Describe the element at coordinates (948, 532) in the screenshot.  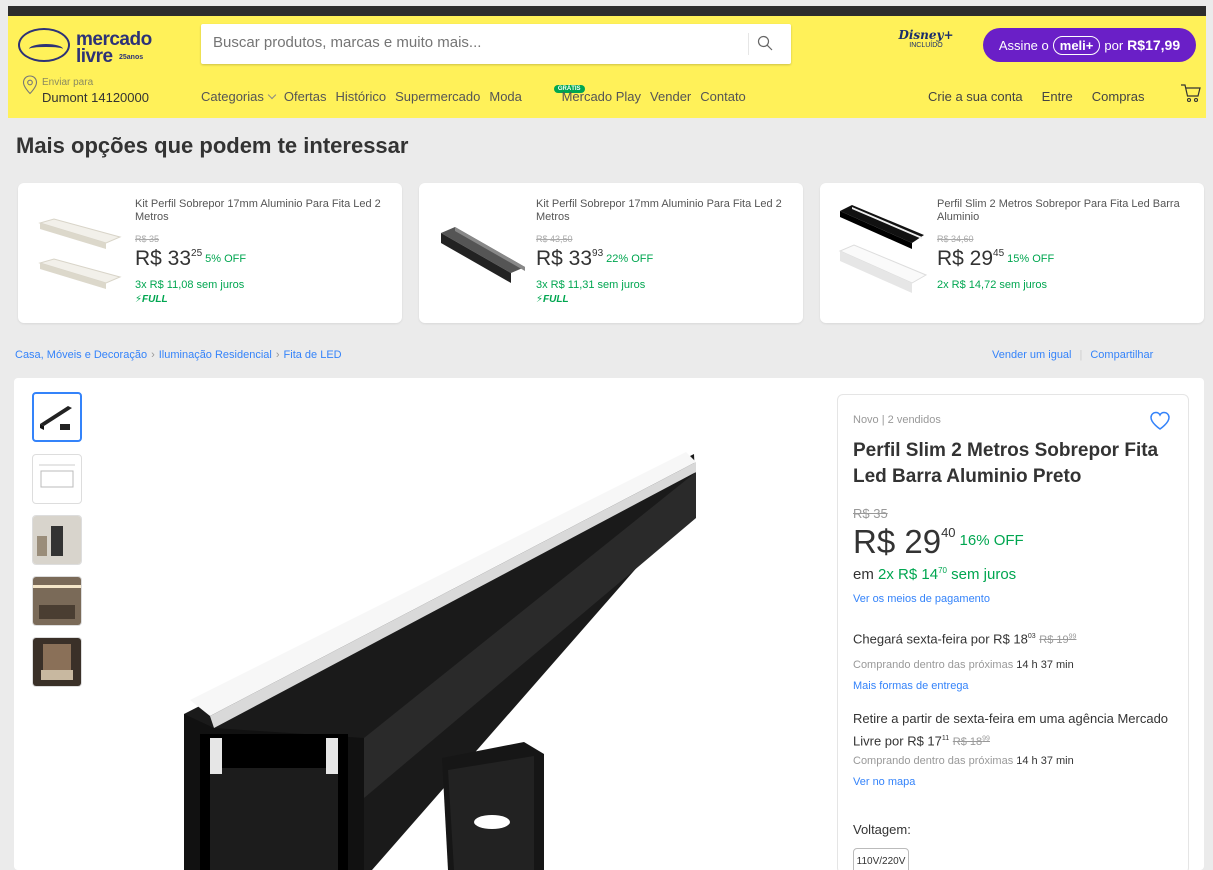
I see `price-cents: 40` at that location.